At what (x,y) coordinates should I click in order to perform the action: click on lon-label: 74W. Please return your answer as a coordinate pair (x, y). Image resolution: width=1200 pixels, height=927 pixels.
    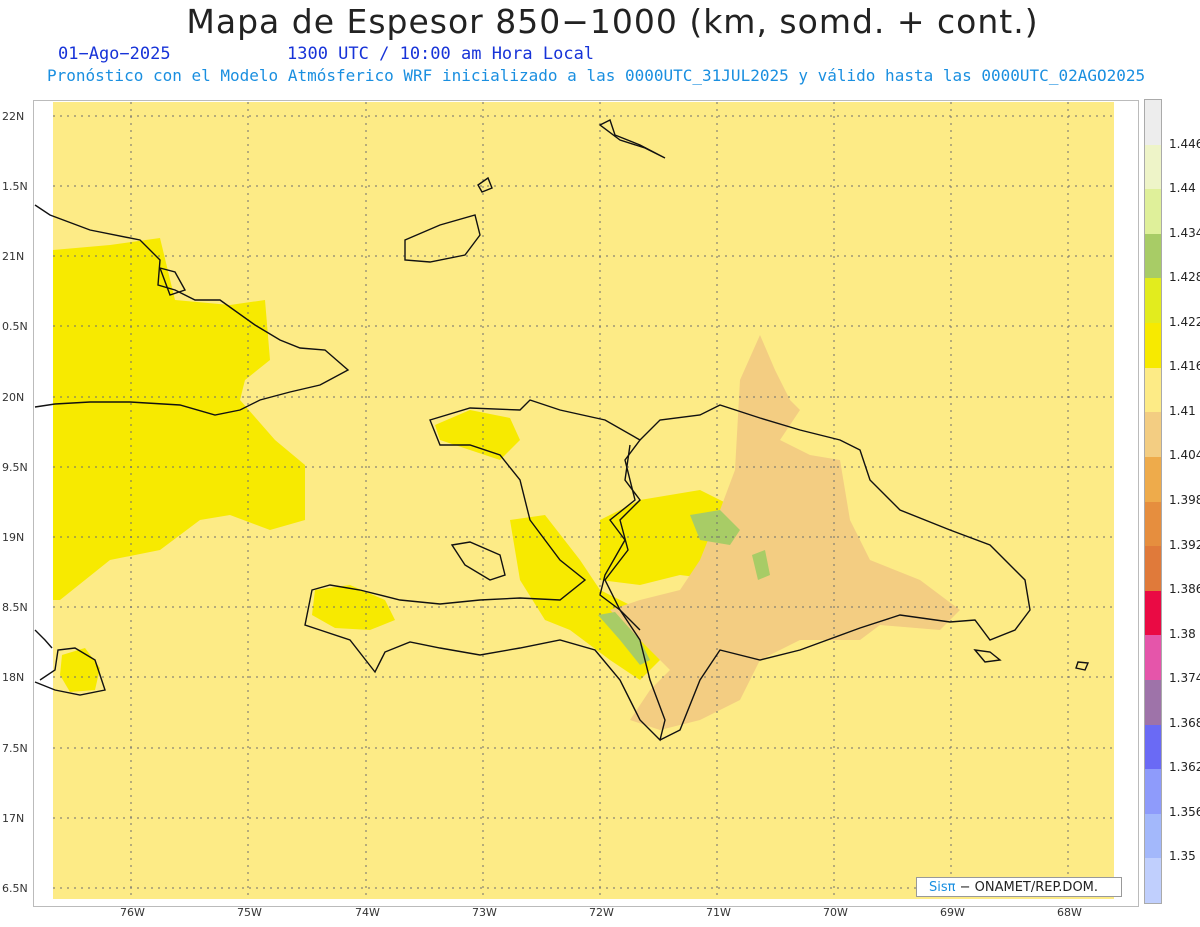
    Looking at the image, I should click on (367, 912).